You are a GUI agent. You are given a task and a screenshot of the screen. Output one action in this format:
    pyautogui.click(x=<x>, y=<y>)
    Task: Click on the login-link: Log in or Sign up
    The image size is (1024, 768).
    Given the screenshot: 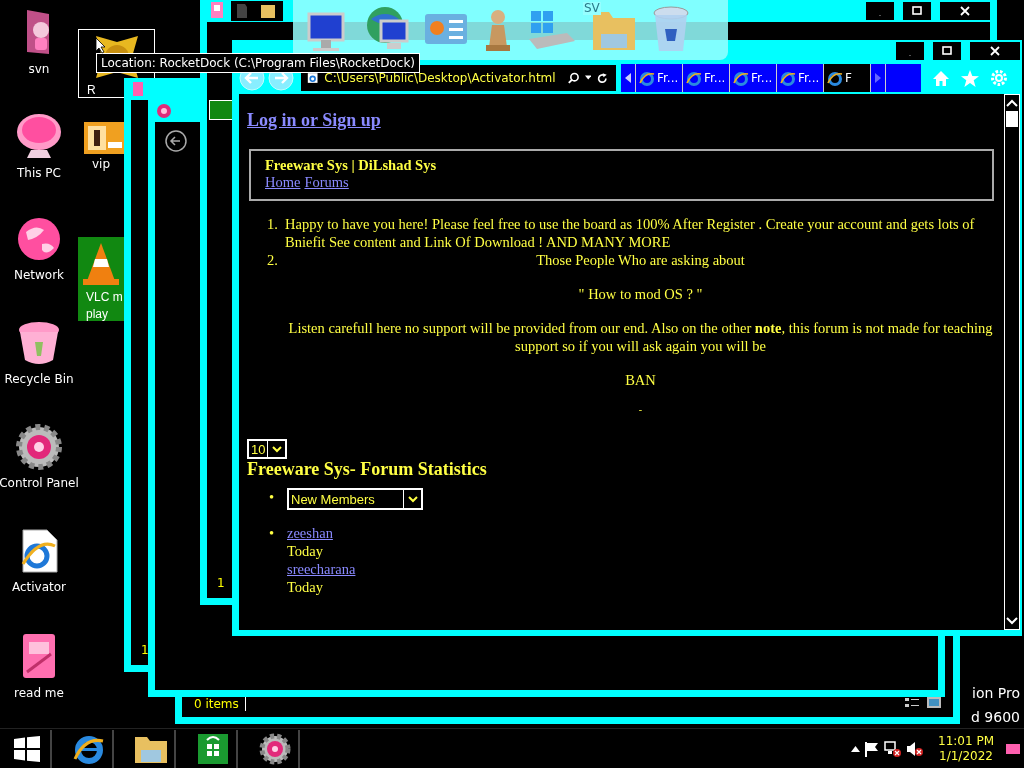 What is the action you would take?
    pyautogui.click(x=314, y=120)
    